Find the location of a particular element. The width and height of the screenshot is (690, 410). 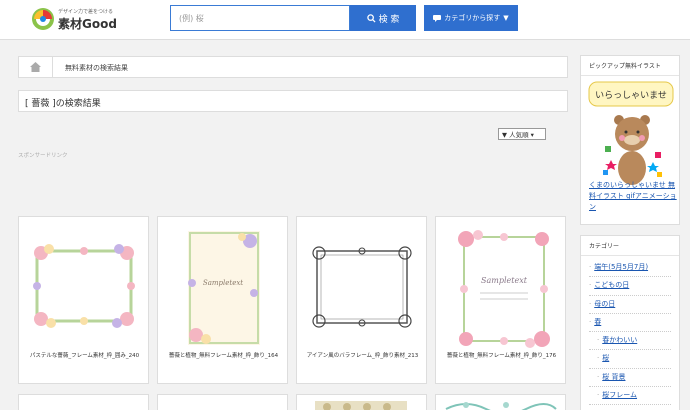

category-subitem: · 桜 is located at coordinates (630, 359).